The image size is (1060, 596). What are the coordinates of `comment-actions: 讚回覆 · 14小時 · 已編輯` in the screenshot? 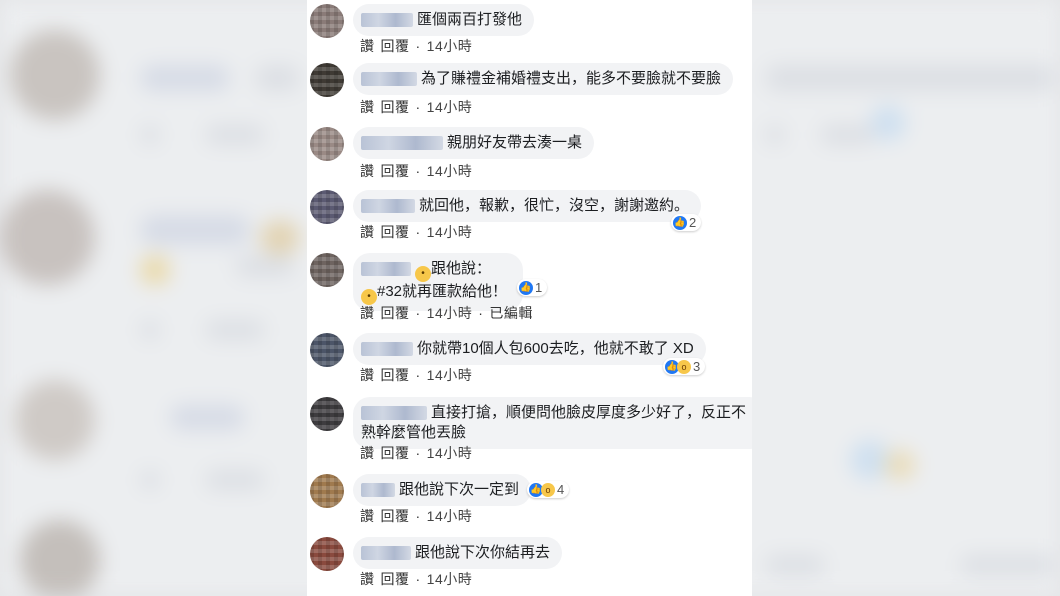 It's located at (446, 313).